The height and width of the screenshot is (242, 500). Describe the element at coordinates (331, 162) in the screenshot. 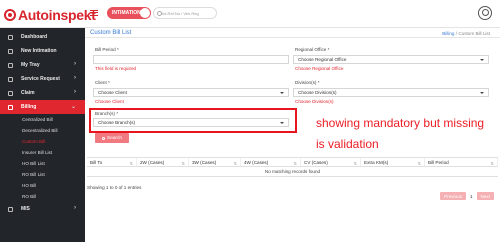

I see `column-header: CV (Cases) ⇅` at that location.